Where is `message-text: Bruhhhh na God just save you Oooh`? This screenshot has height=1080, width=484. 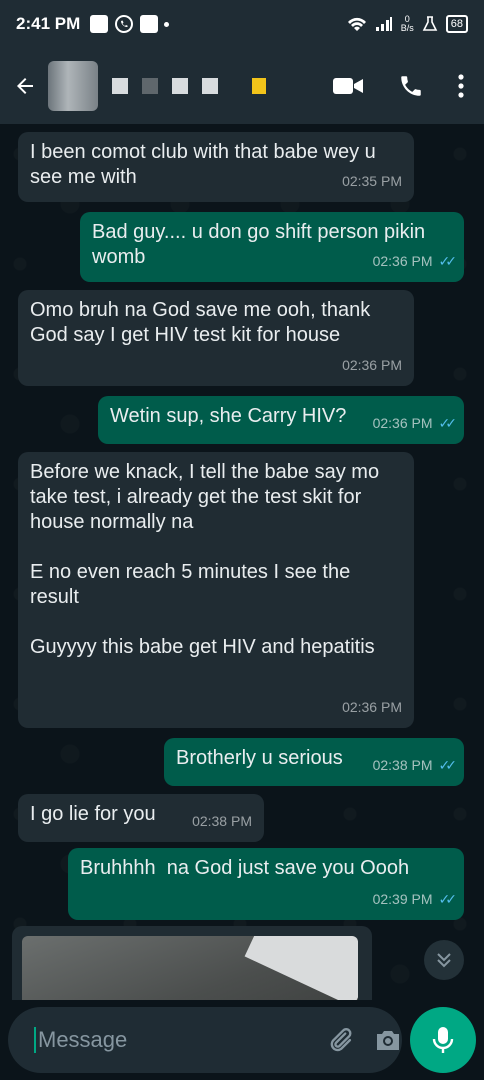
message-text: Bruhhhh na God just save you Oooh is located at coordinates (245, 868).